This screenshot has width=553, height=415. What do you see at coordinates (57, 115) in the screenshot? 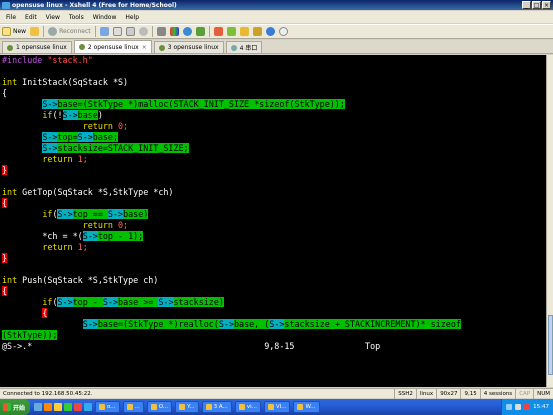
I see `terminal-text-segment: (!` at bounding box center [57, 115].